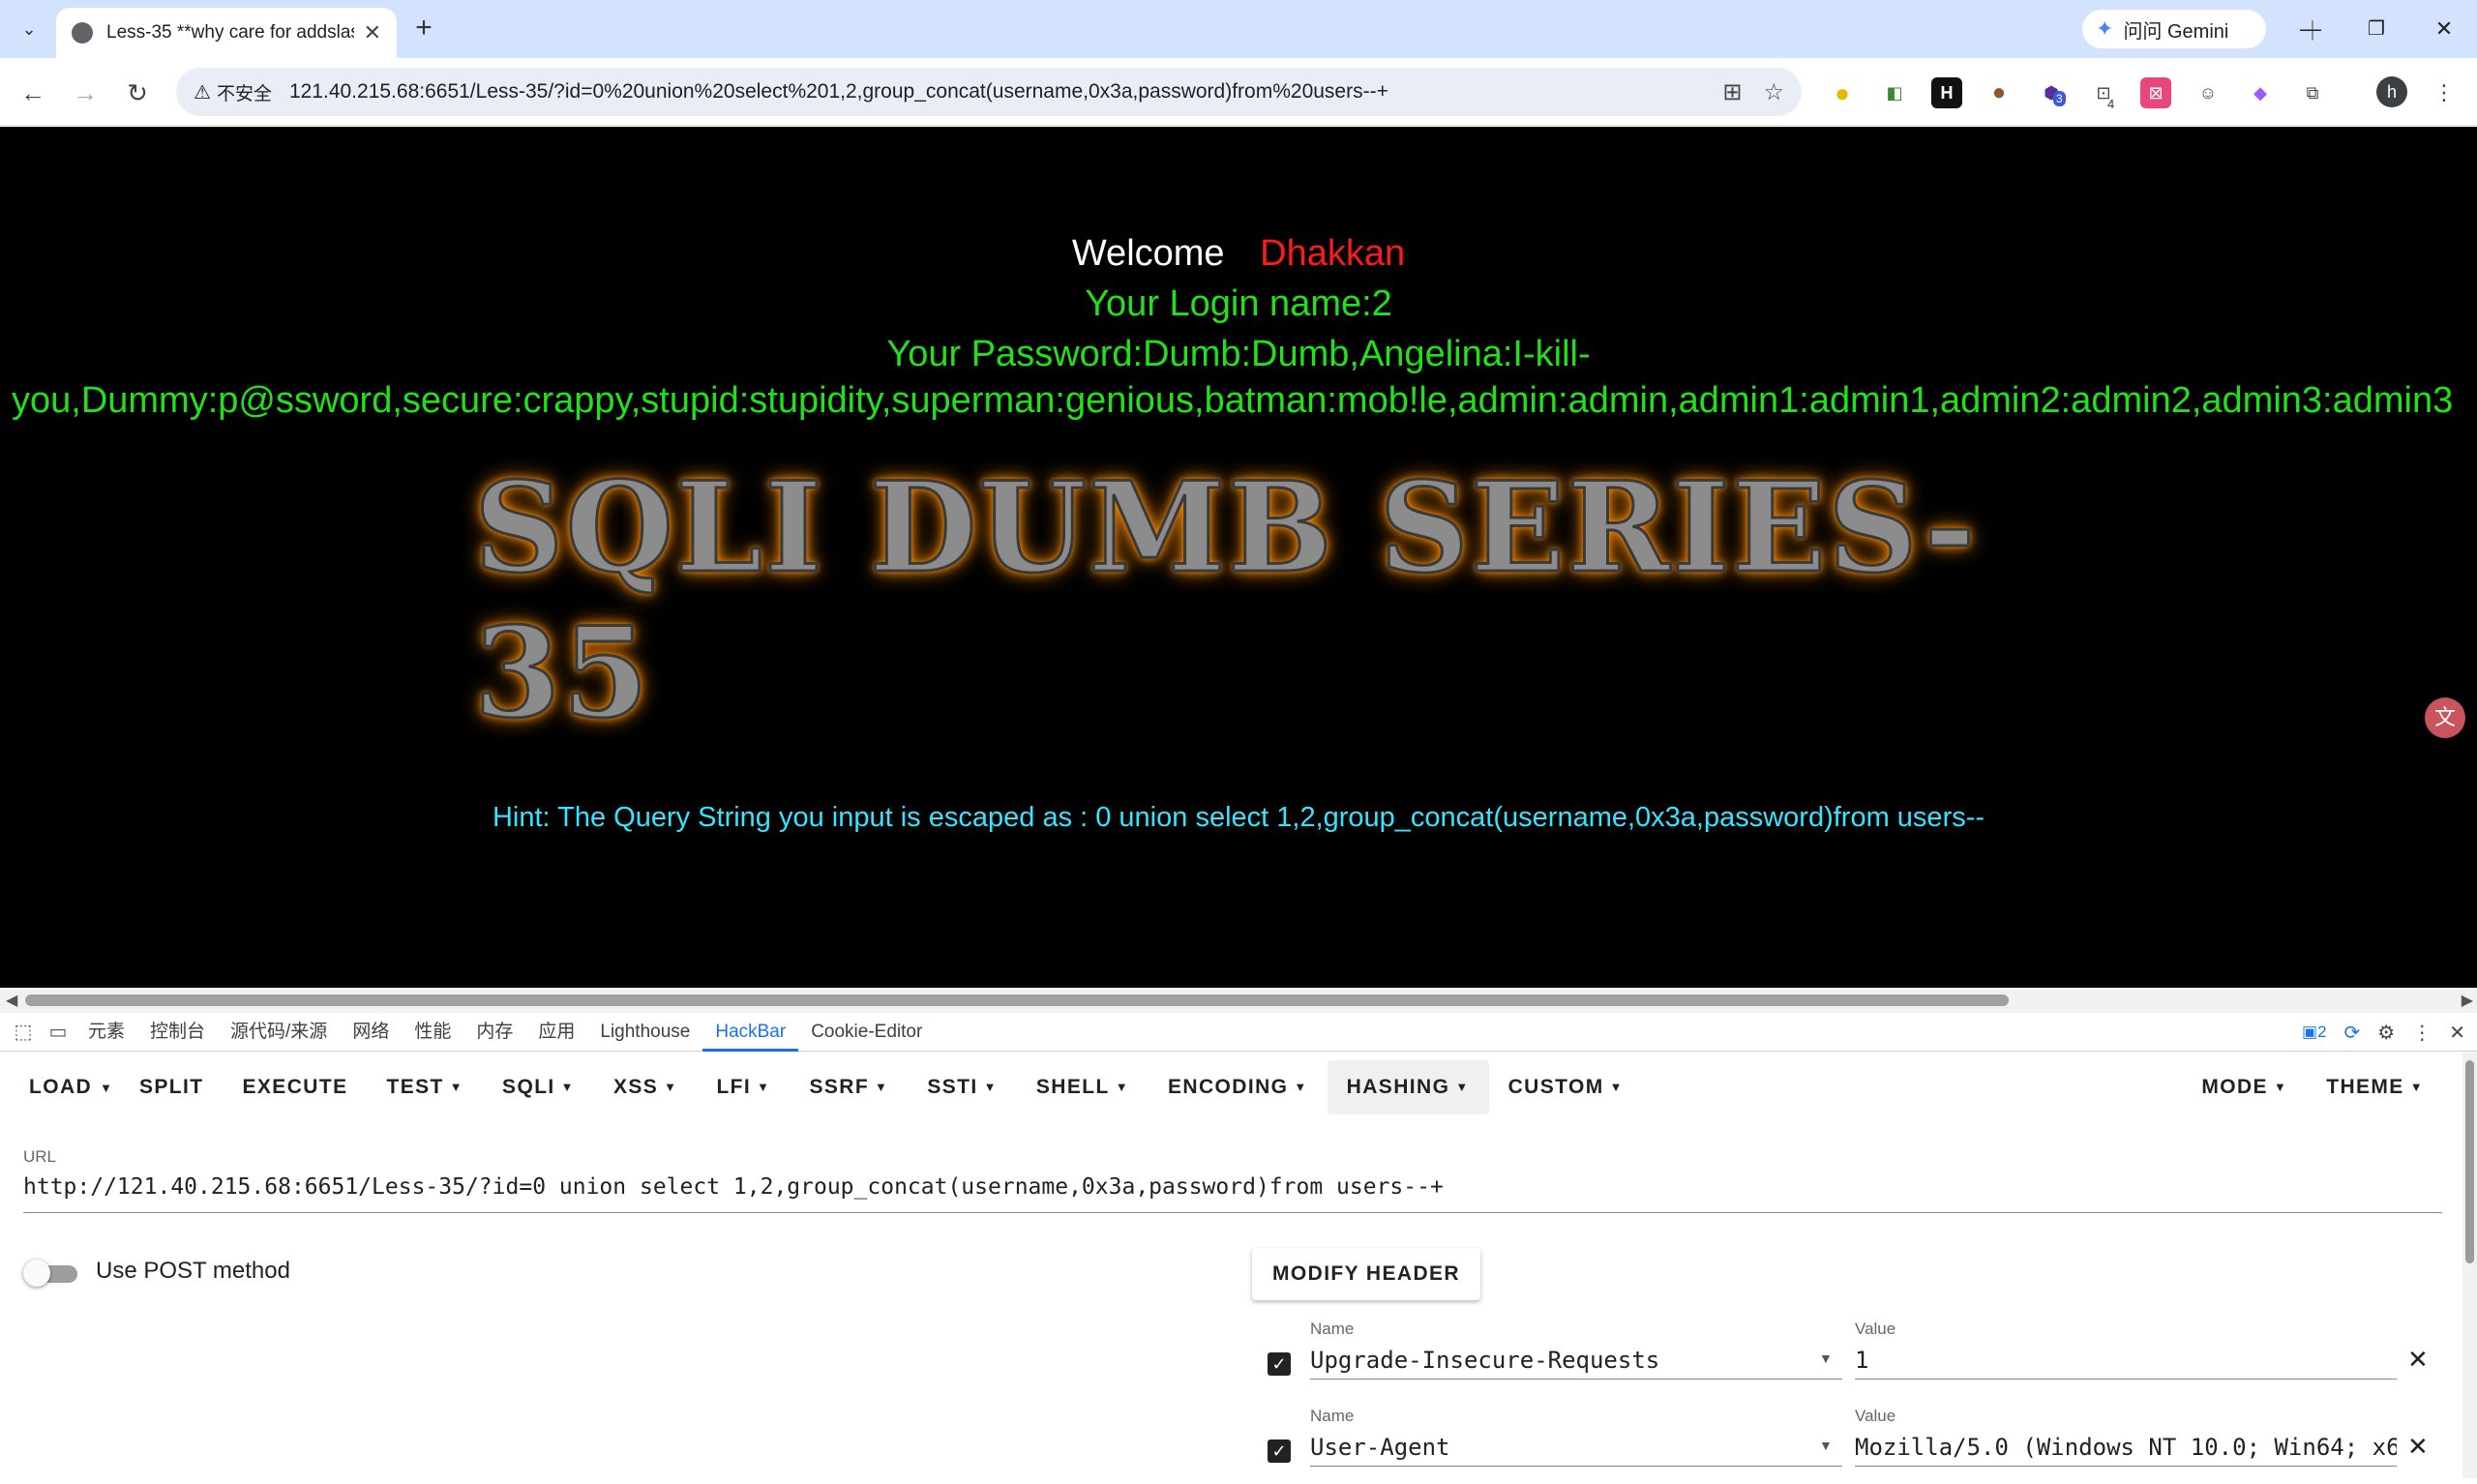 The image size is (2477, 1484). Describe the element at coordinates (1732, 92) in the screenshot. I see `translate-icon: ⊞` at that location.